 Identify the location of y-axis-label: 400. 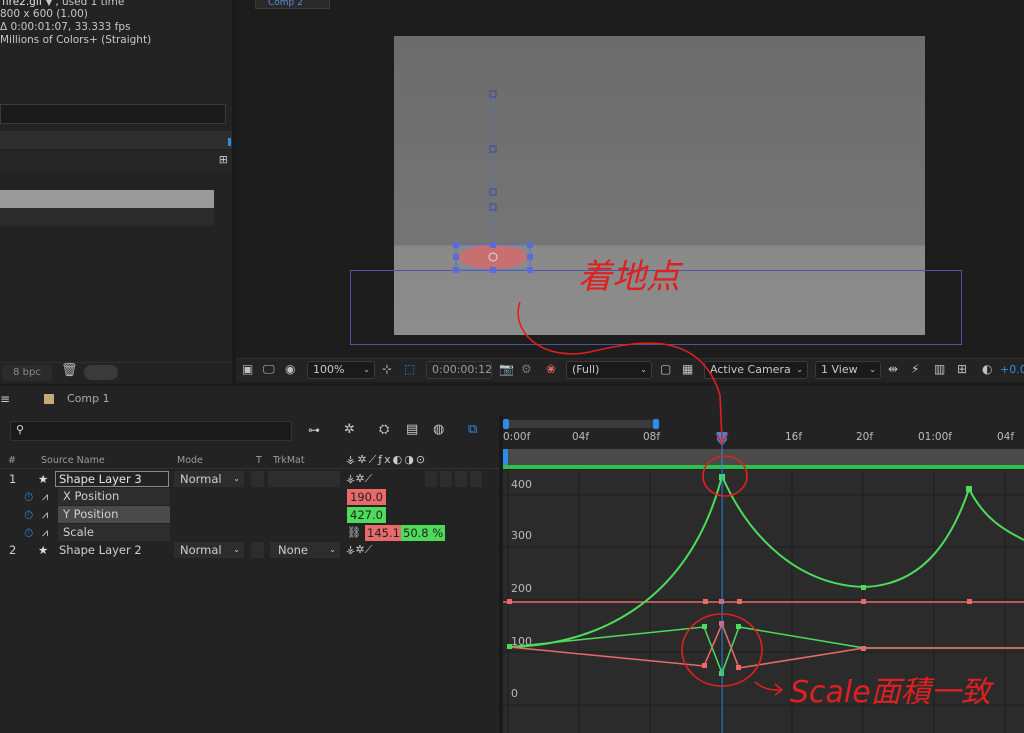
(521, 484).